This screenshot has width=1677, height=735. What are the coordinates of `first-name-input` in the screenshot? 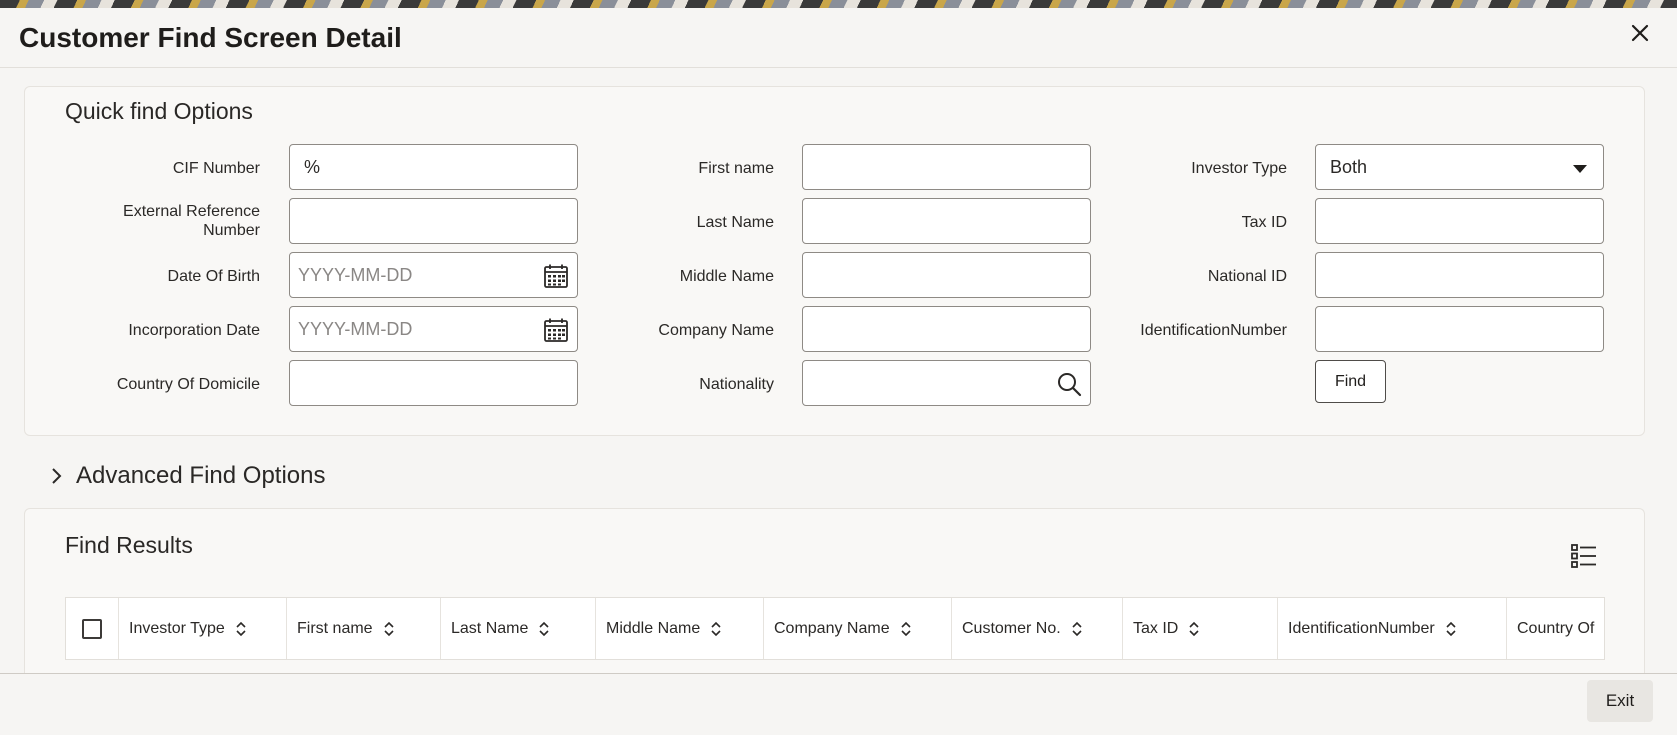 It's located at (946, 167).